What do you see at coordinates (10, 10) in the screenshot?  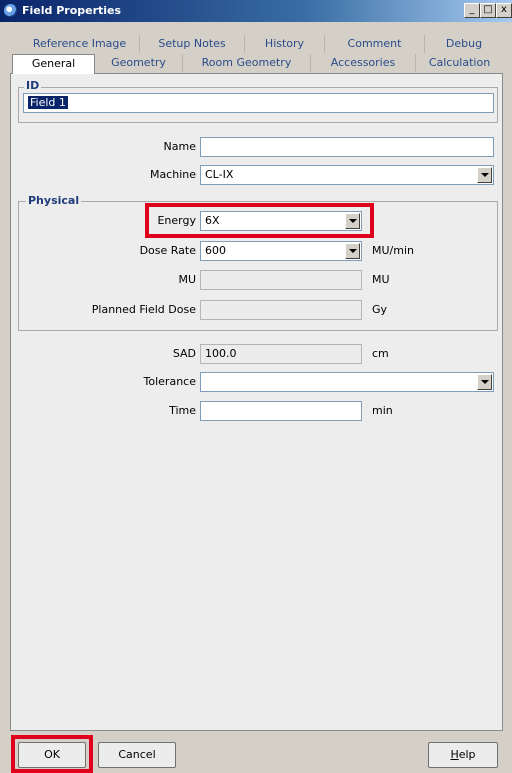 I see `app-icon` at bounding box center [10, 10].